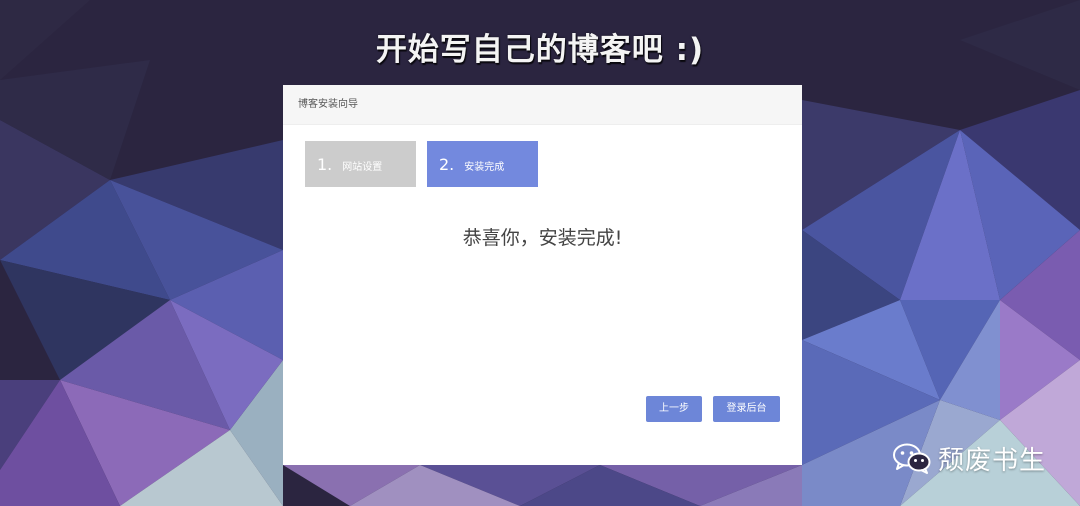 The image size is (1080, 506). What do you see at coordinates (674, 409) in the screenshot?
I see `previous-step-button: 上一步` at bounding box center [674, 409].